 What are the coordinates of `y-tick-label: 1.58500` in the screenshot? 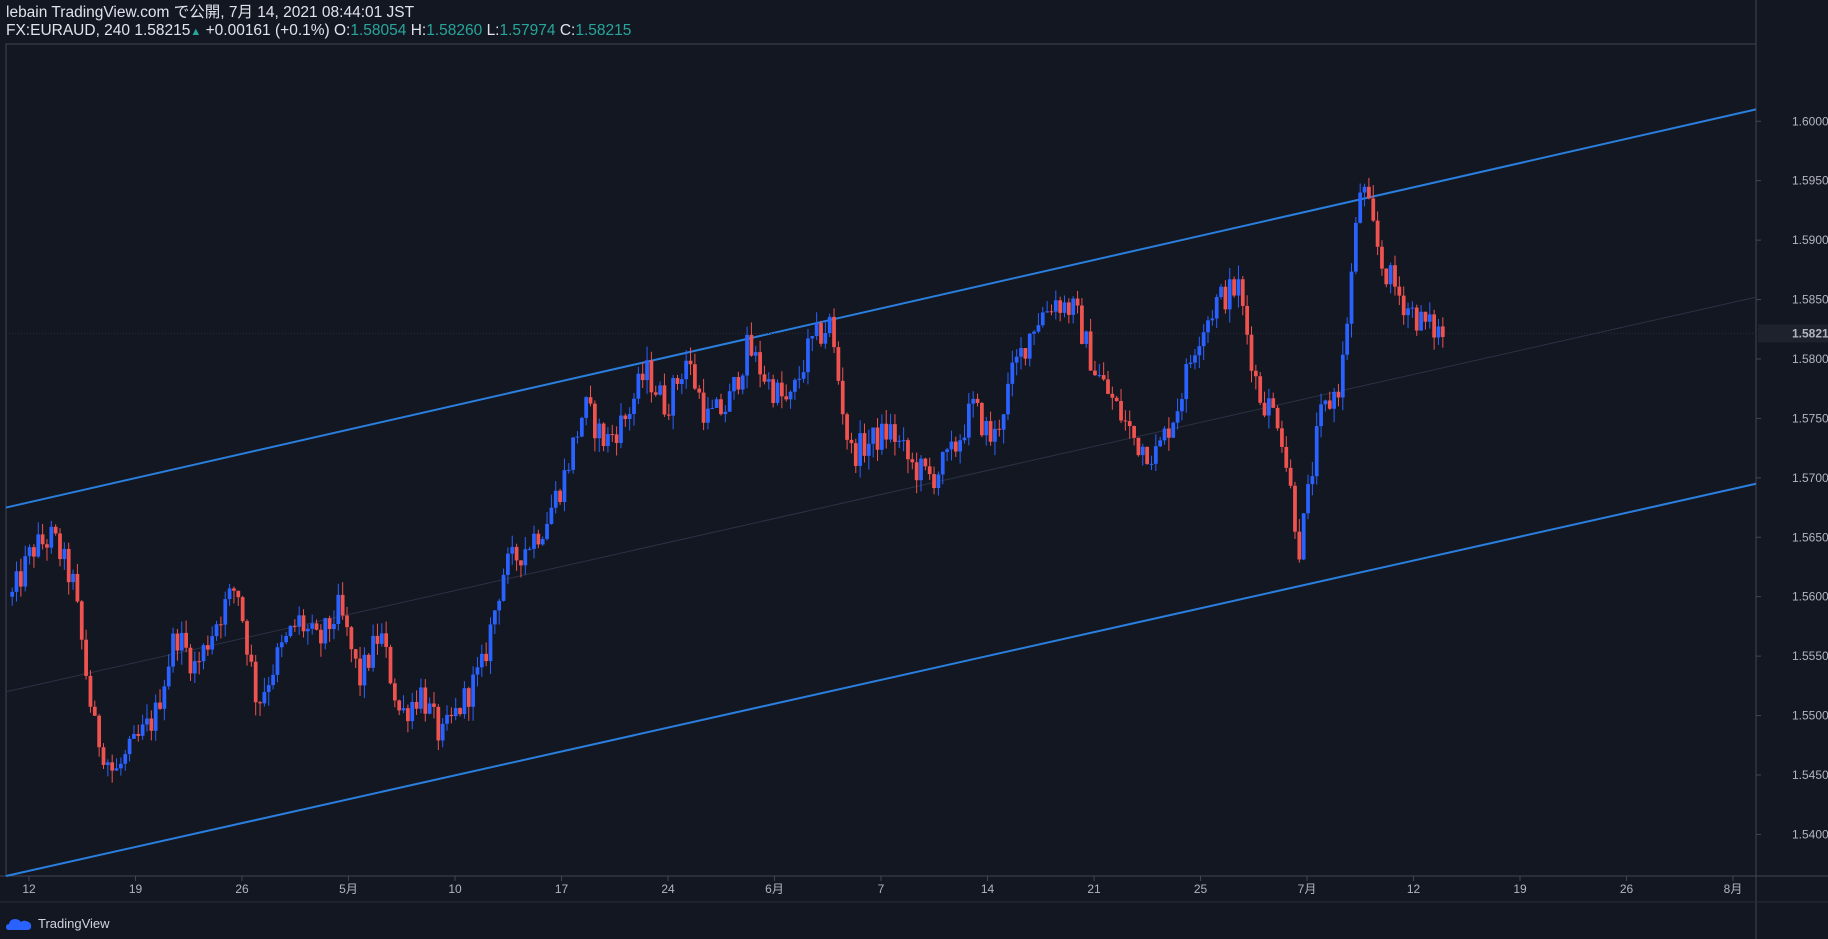 It's located at (1810, 300).